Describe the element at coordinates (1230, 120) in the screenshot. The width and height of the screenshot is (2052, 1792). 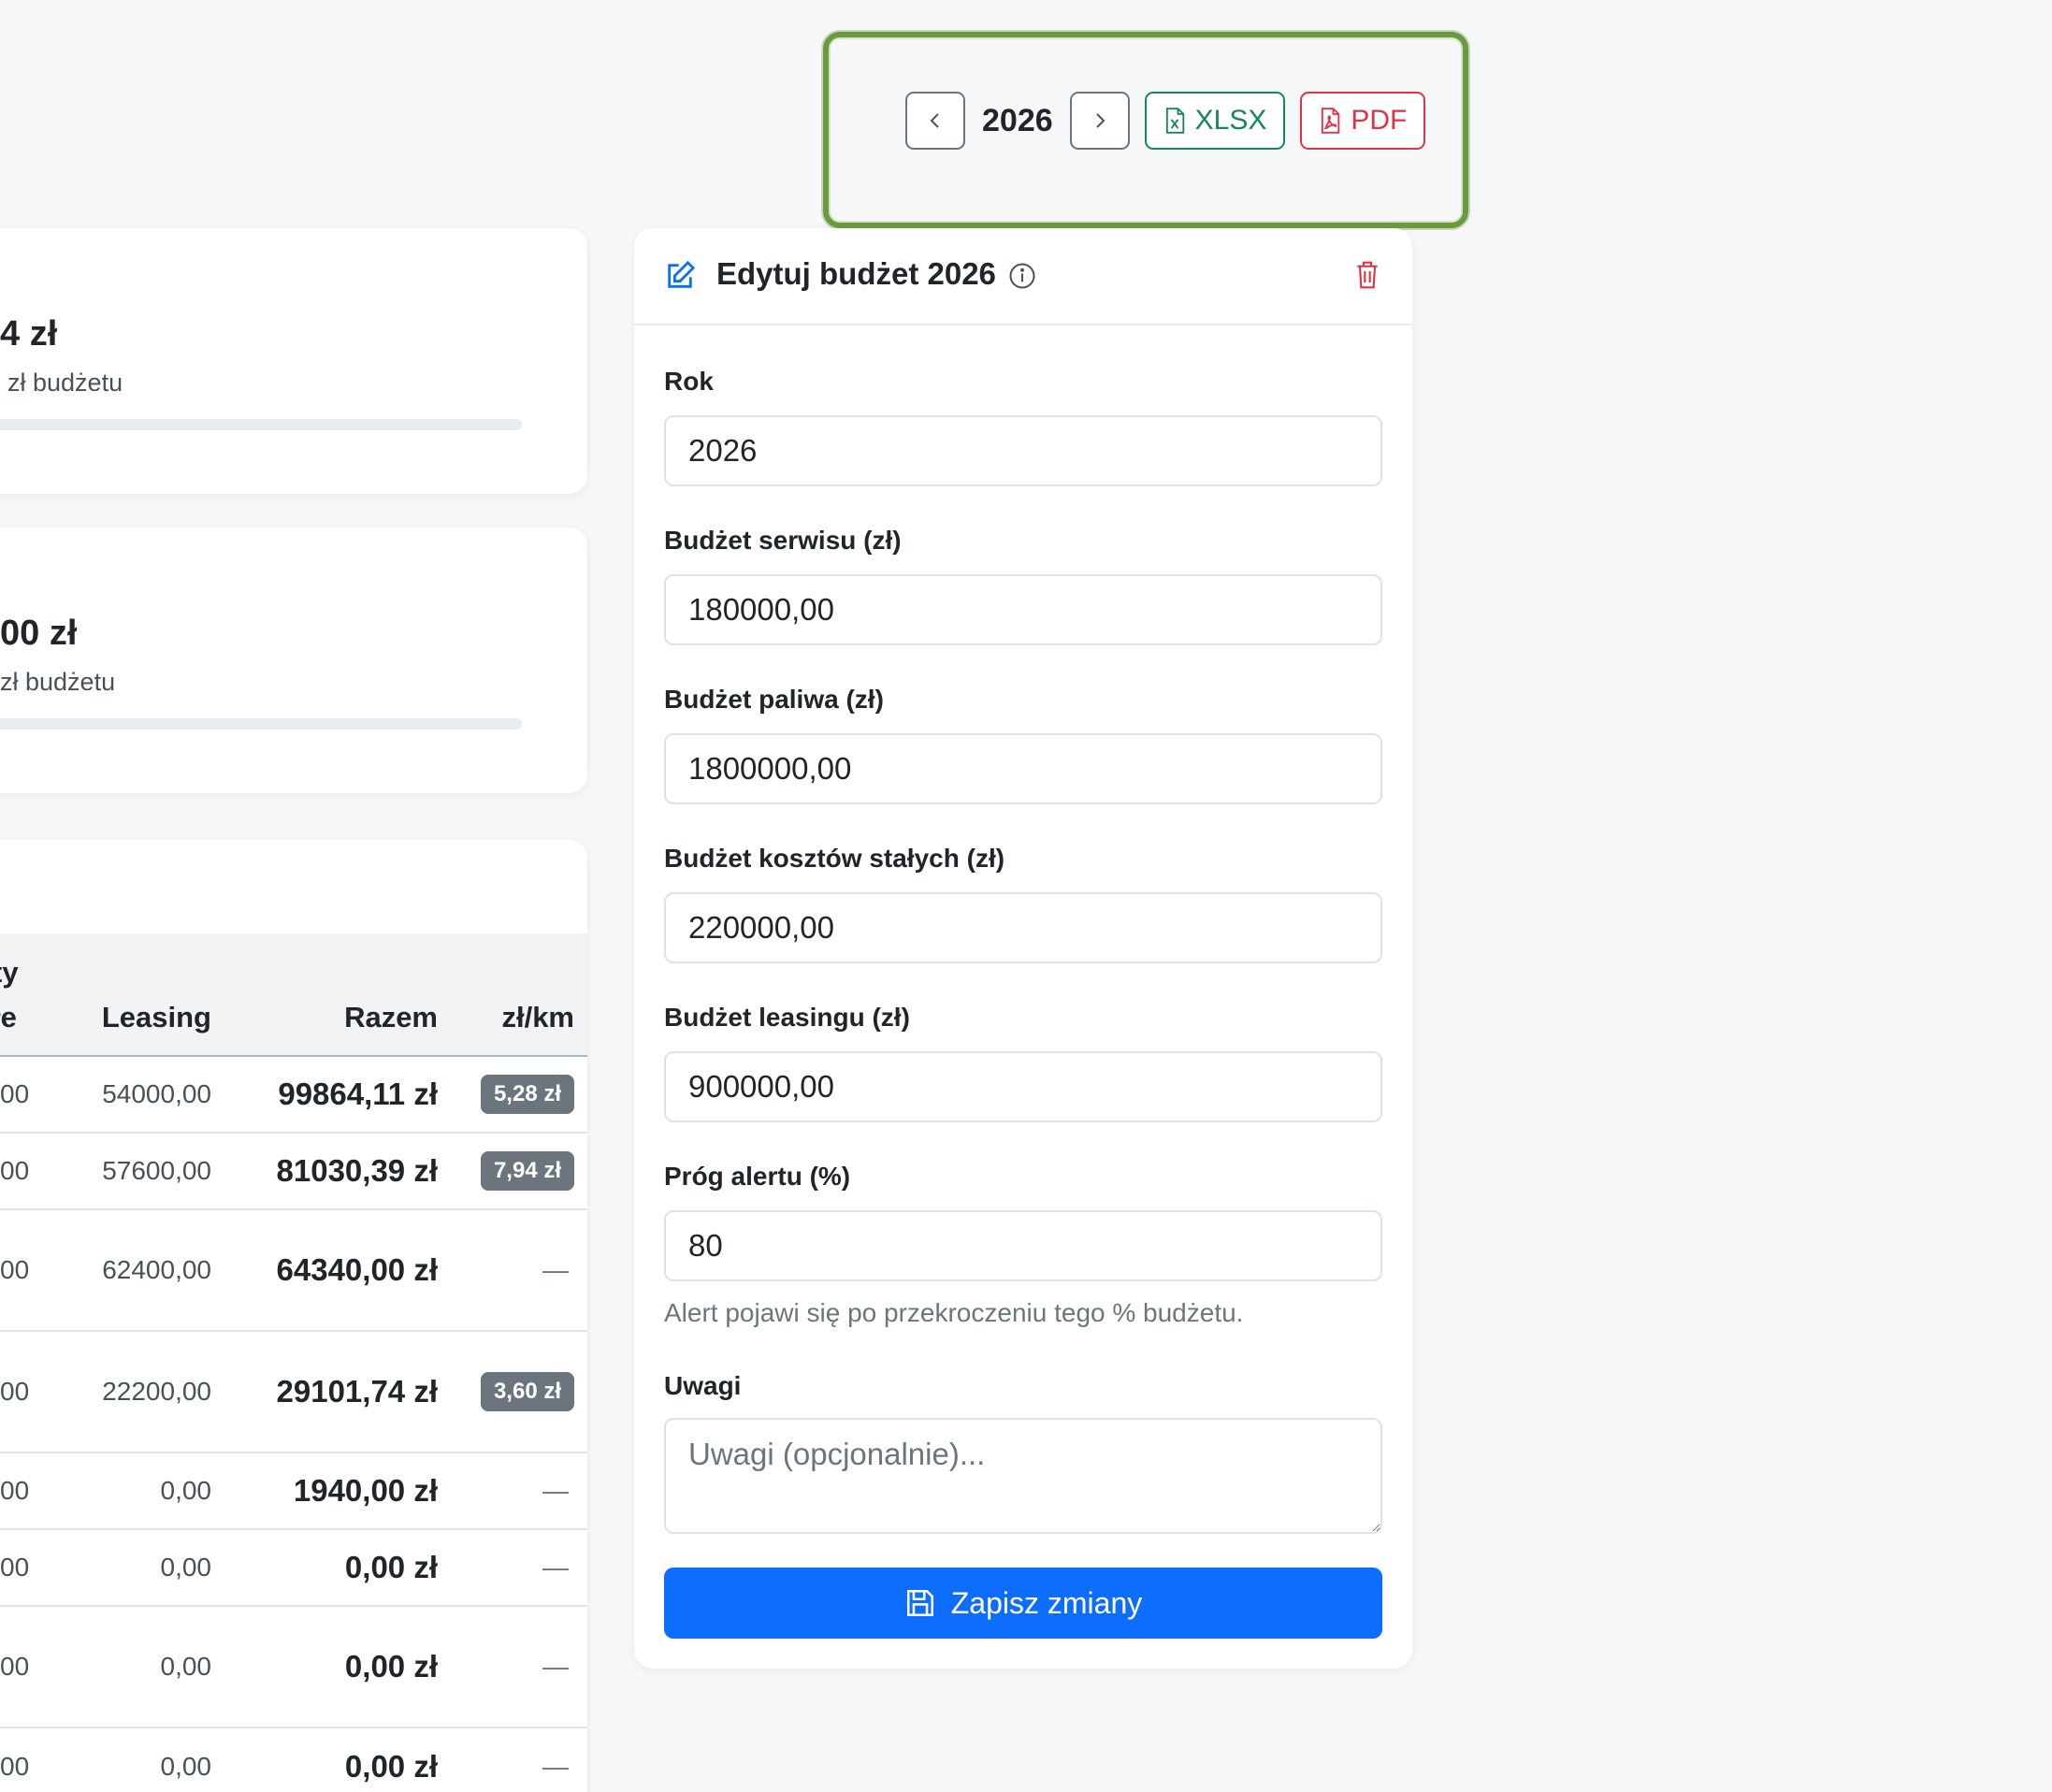
I see `export-xlsx-label: XLSX` at that location.